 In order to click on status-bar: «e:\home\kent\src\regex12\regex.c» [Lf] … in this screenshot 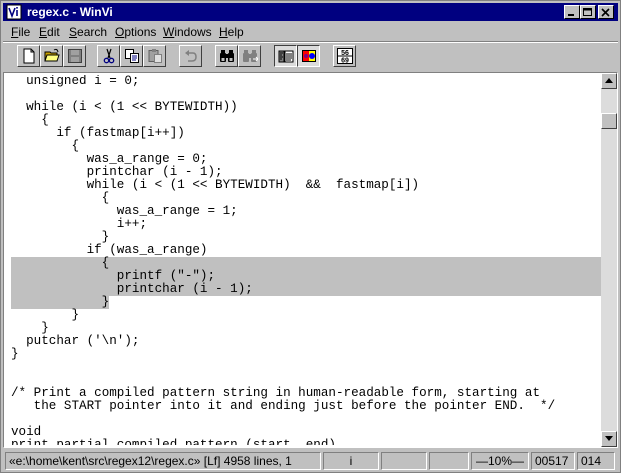, I will do `click(310, 461)`.